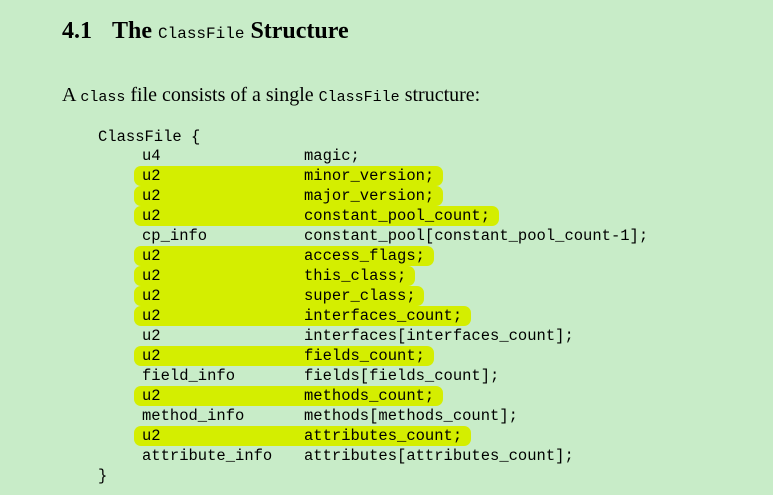 This screenshot has width=773, height=495. Describe the element at coordinates (364, 256) in the screenshot. I see `row-field: access_flags;` at that location.